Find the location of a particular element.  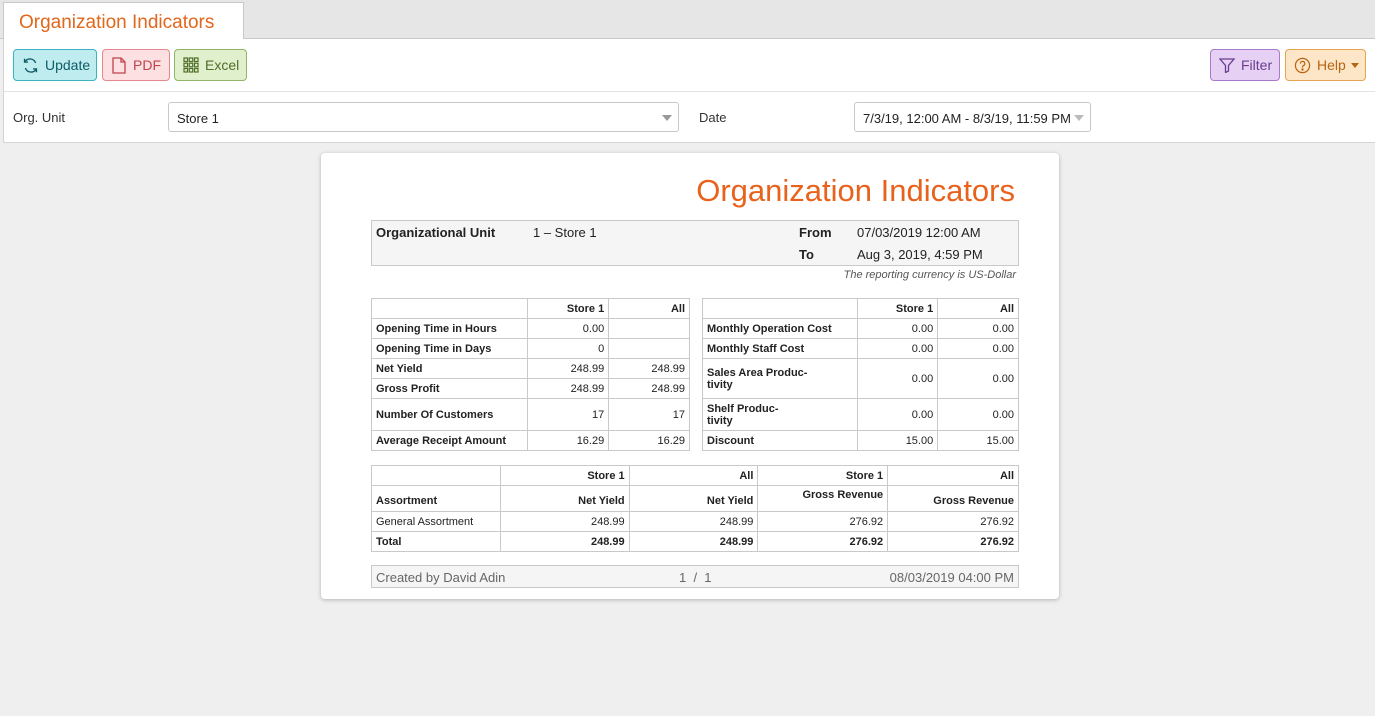

pdf-button: PDF is located at coordinates (136, 65).